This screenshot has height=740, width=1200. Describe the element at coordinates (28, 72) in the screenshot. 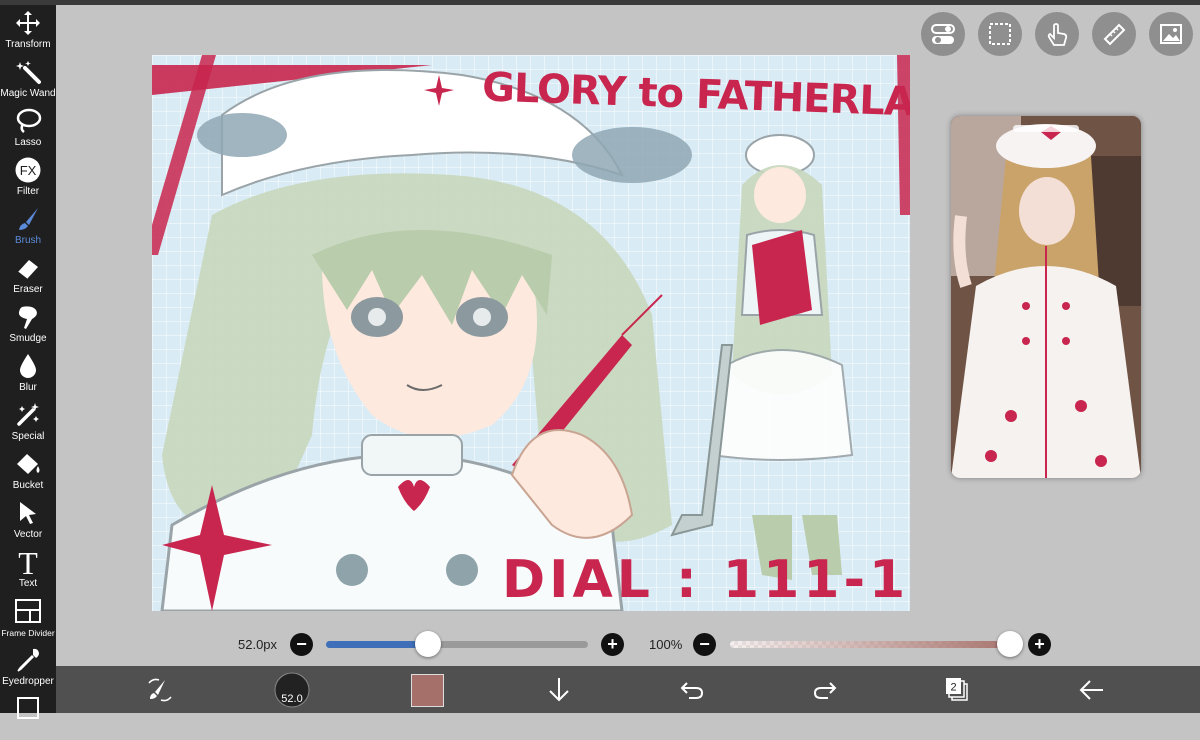

I see `magic-wand-icon` at that location.